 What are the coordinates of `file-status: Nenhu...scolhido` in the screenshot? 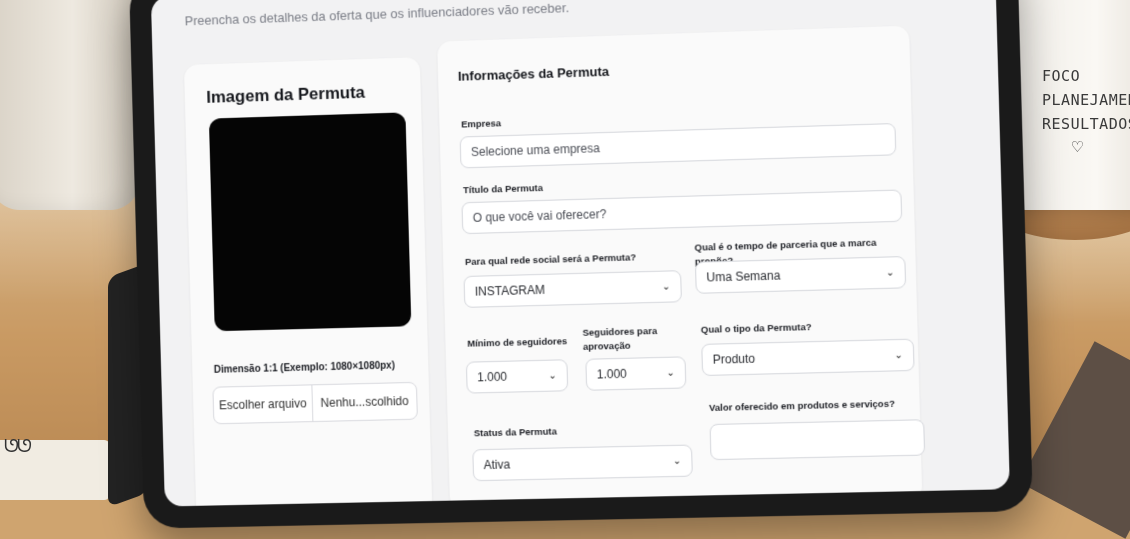 It's located at (364, 401).